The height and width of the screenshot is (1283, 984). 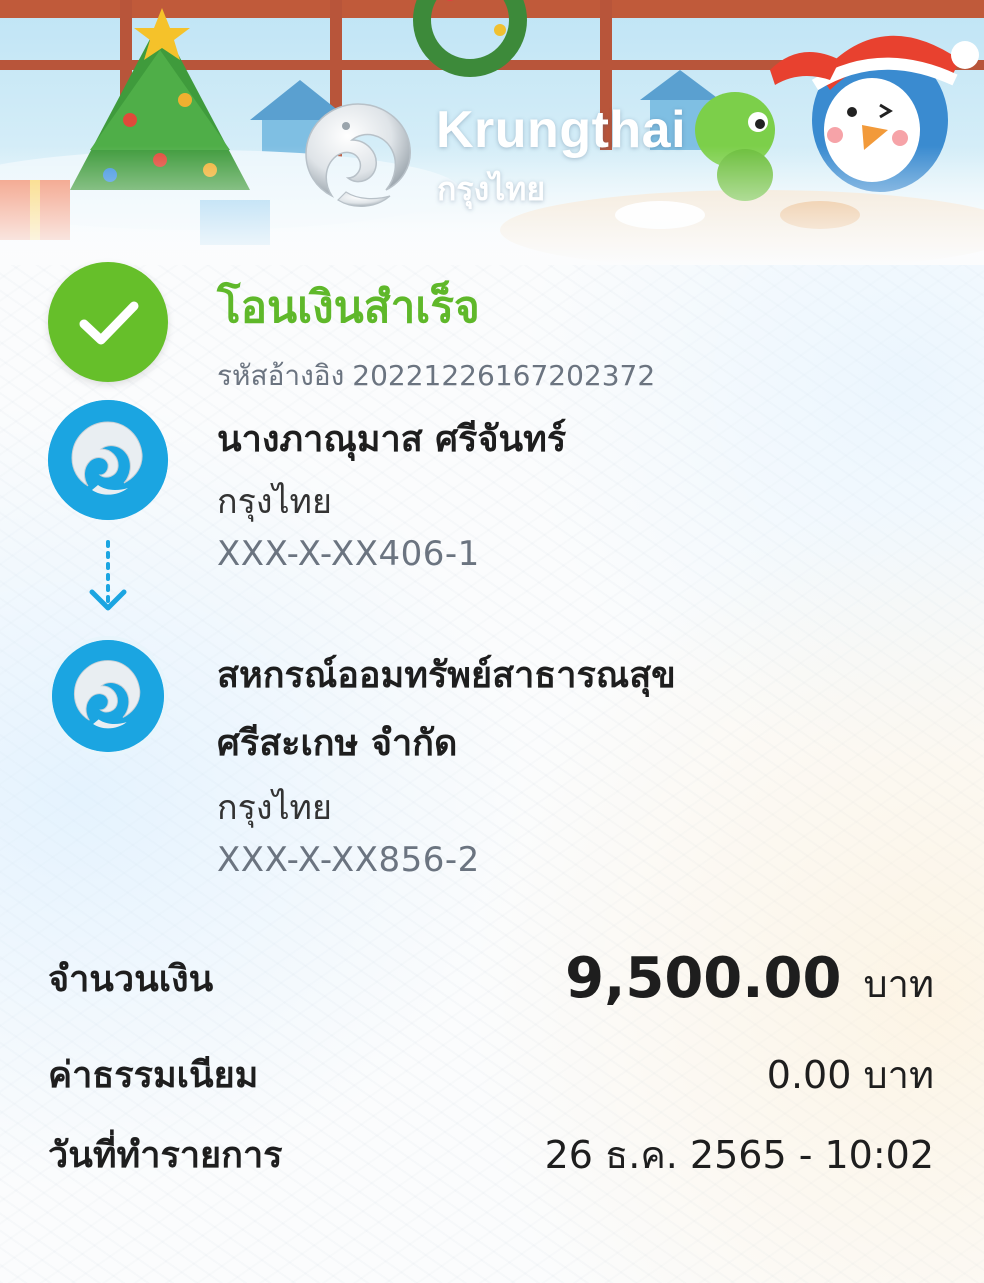 I want to click on brand-name-english: Krungthai, so click(x=561, y=130).